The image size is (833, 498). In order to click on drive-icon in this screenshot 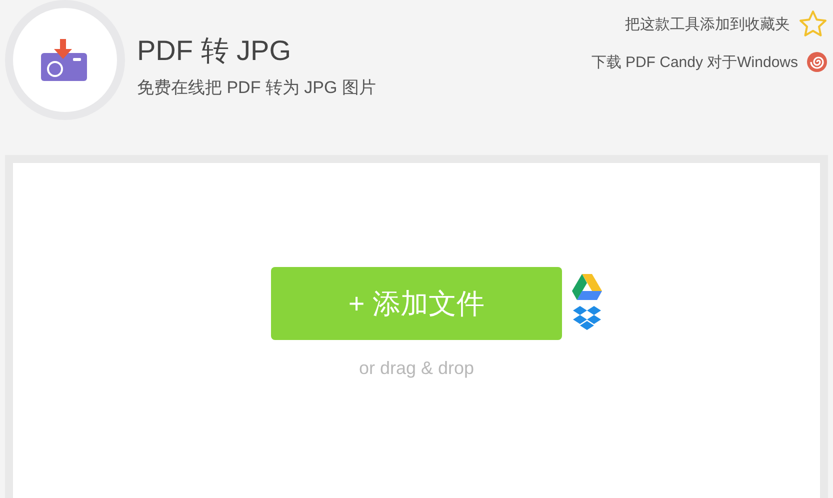, I will do `click(587, 287)`.